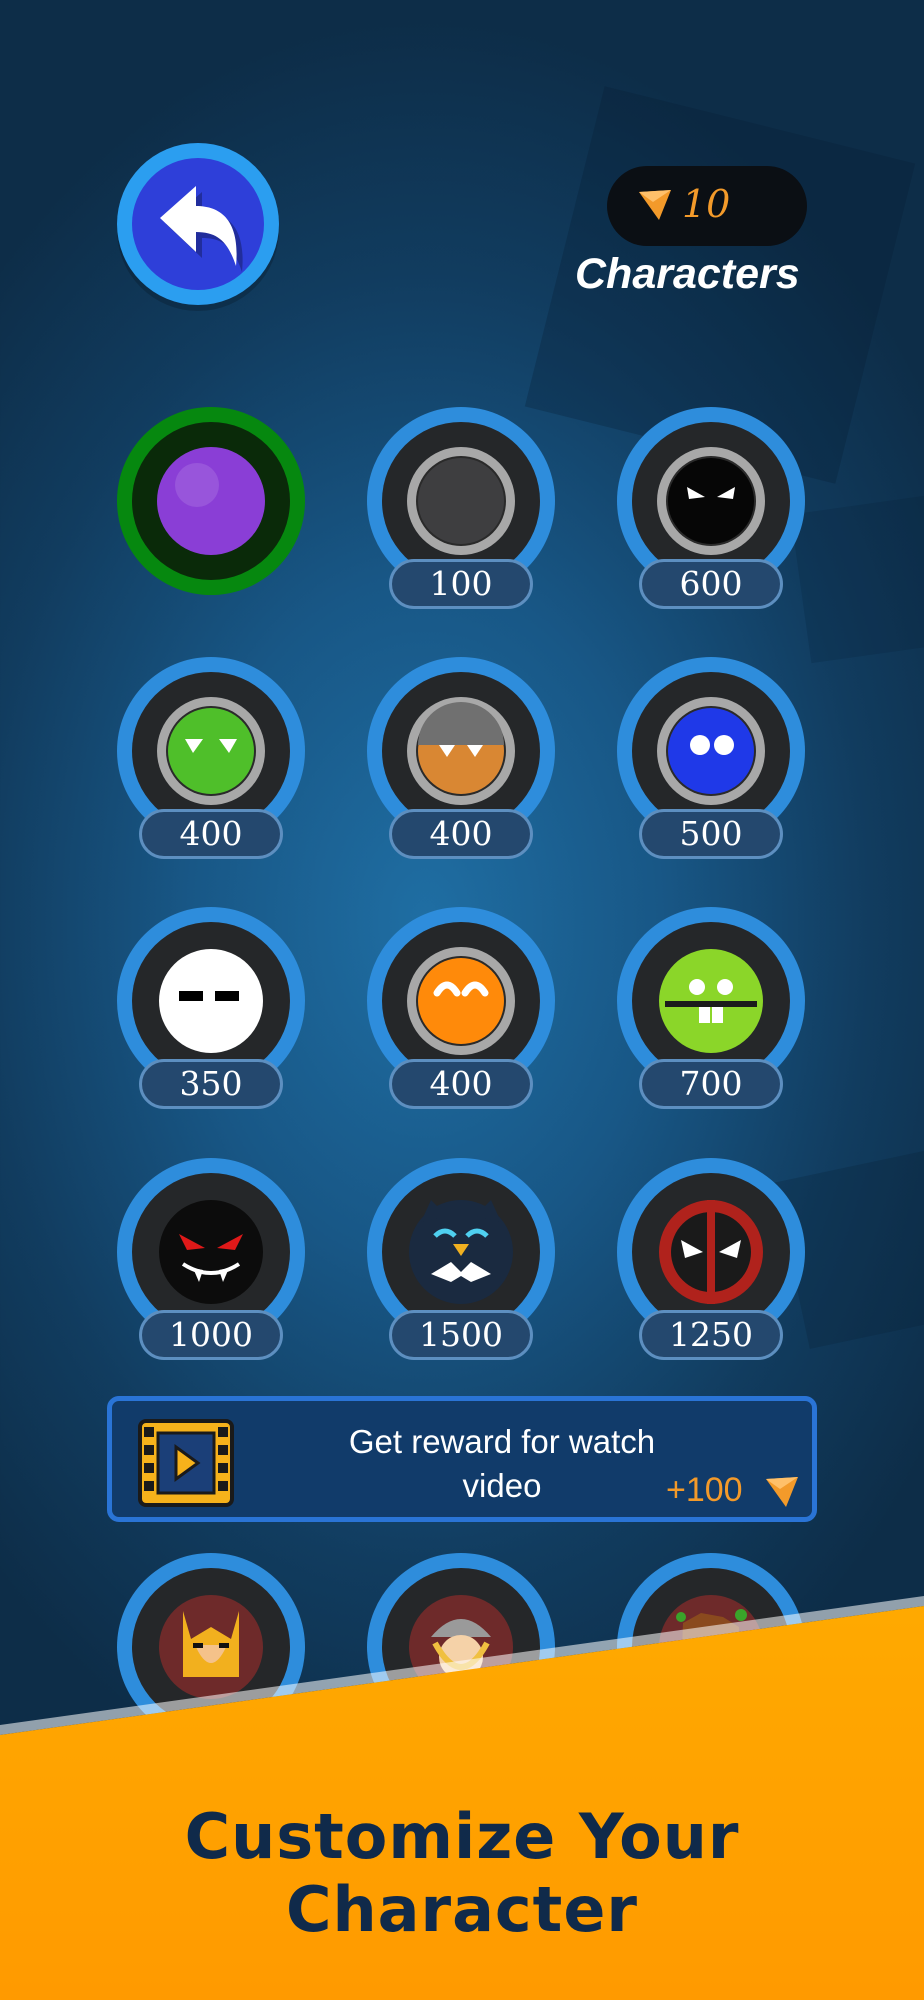 Image resolution: width=924 pixels, height=2000 pixels. I want to click on watch-video-reward-button: Get reward for watch video +100, so click(462, 1459).